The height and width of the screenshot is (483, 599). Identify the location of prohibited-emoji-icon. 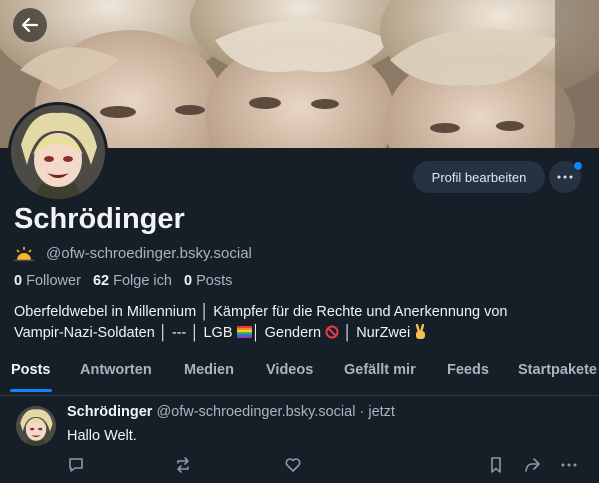
(332, 331).